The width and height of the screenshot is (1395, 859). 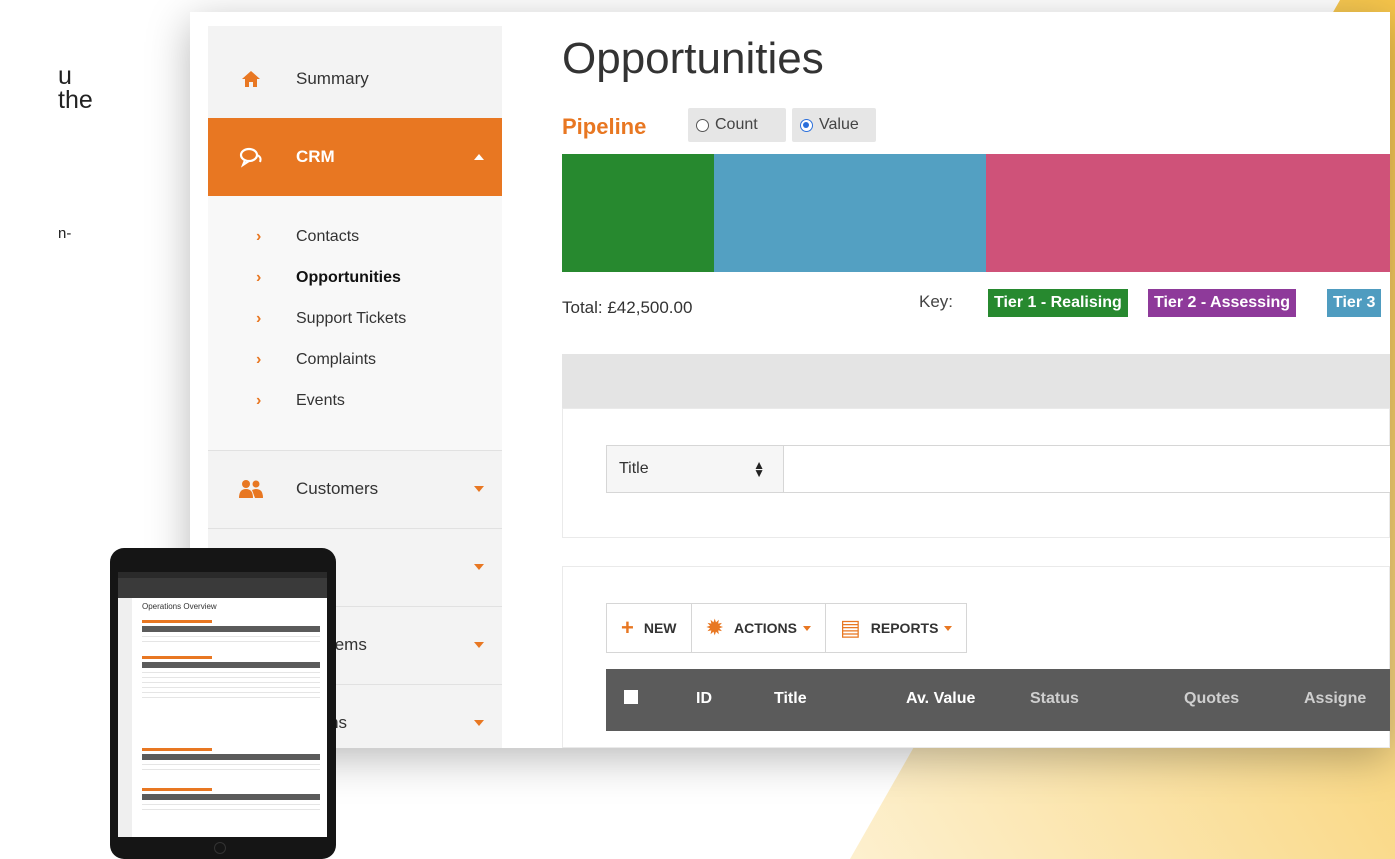 What do you see at coordinates (75, 100) in the screenshot?
I see `background-text-fragment-2: the` at bounding box center [75, 100].